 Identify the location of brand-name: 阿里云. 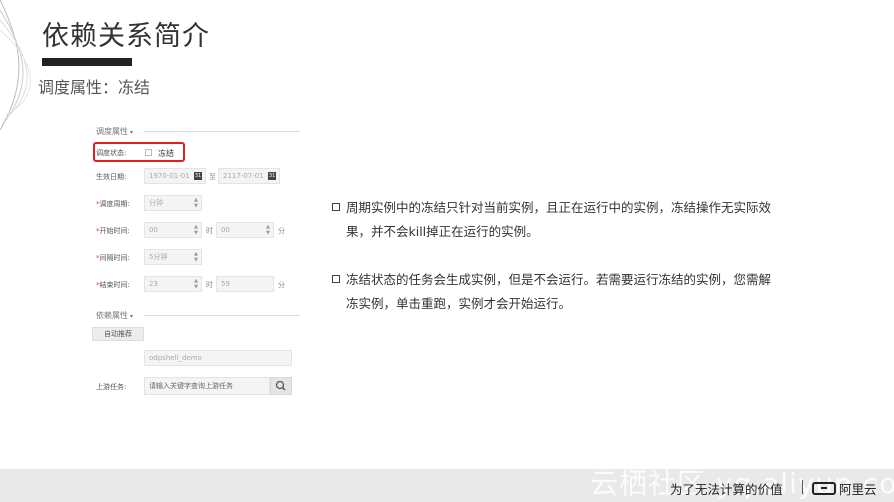
(858, 489).